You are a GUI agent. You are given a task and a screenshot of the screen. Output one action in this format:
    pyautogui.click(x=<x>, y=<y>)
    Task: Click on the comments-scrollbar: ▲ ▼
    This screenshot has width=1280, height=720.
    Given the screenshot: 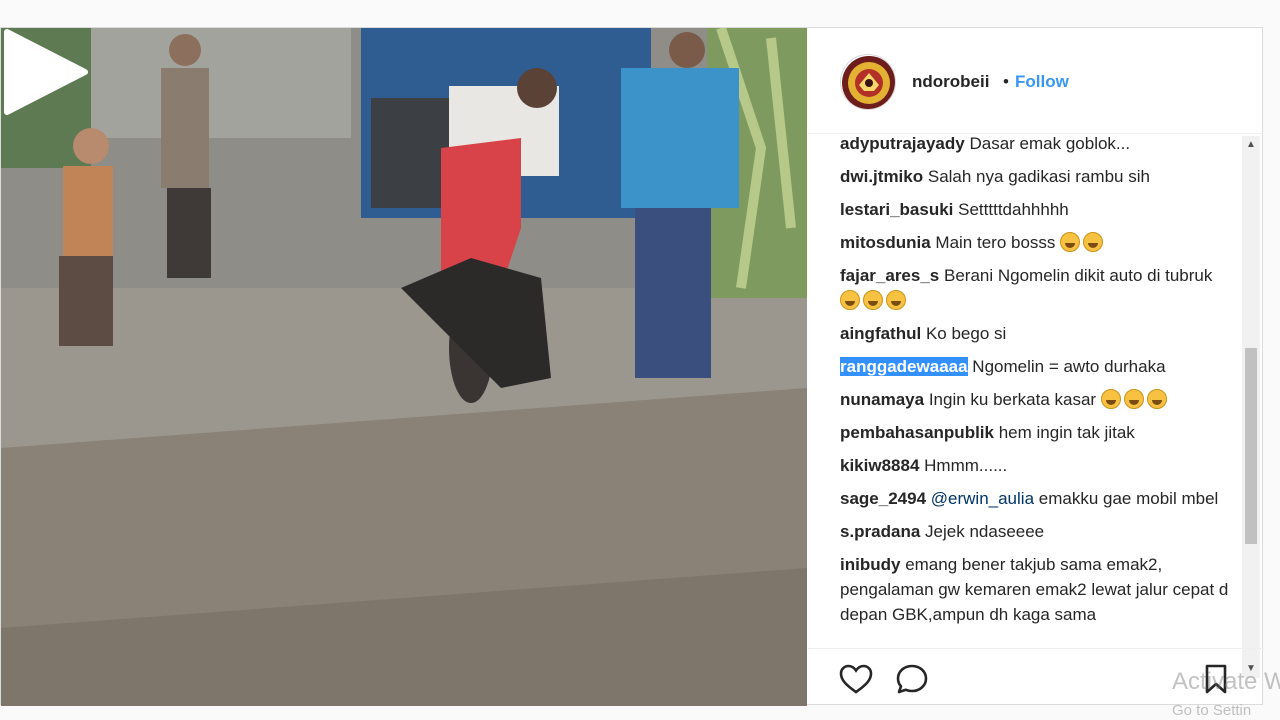 What is the action you would take?
    pyautogui.click(x=1251, y=407)
    